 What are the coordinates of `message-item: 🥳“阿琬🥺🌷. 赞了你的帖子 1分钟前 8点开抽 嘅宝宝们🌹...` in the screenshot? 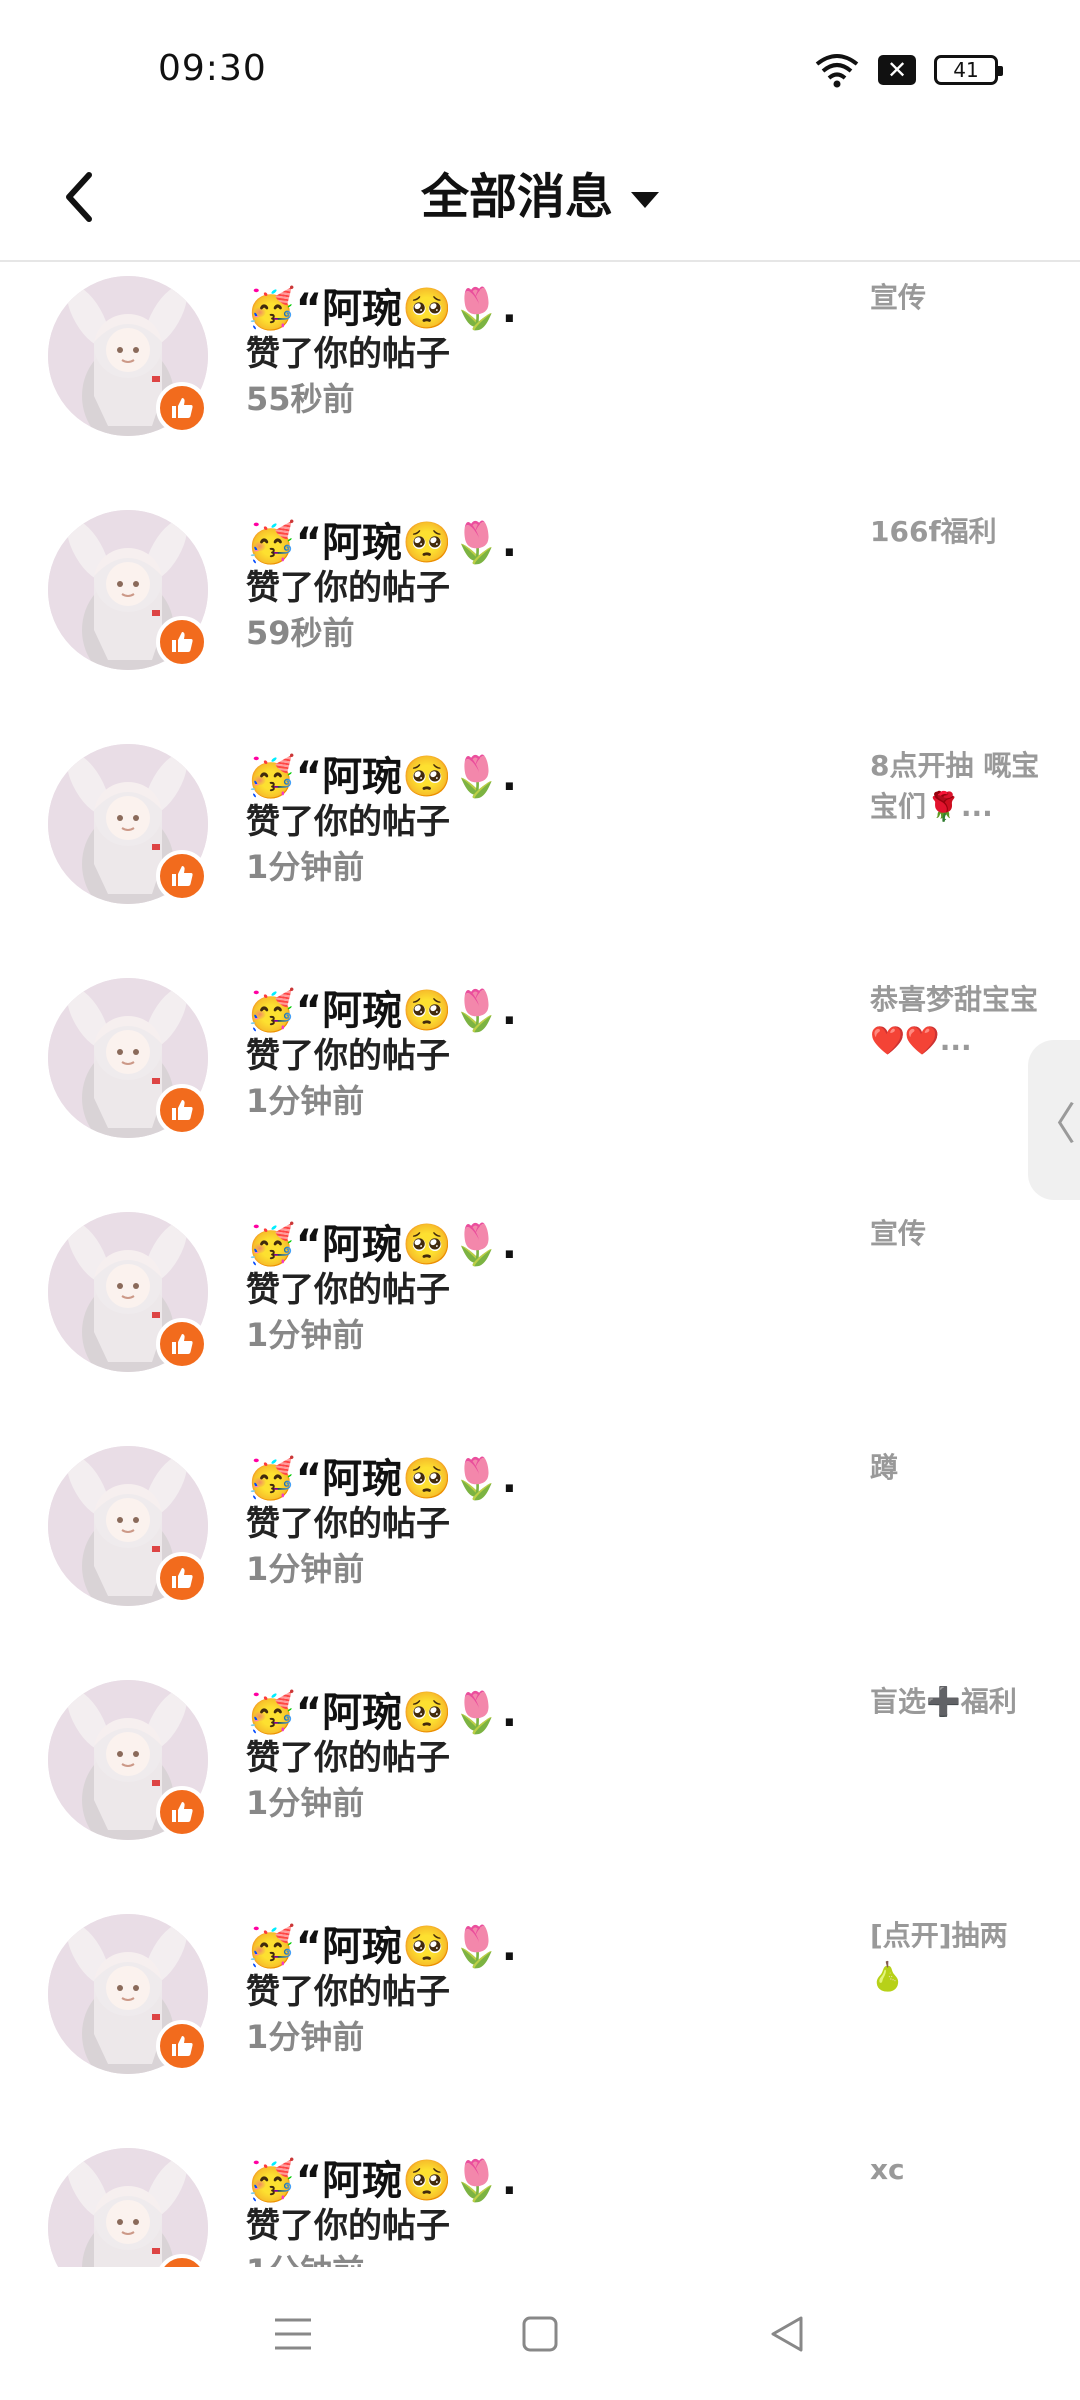 It's located at (540, 847).